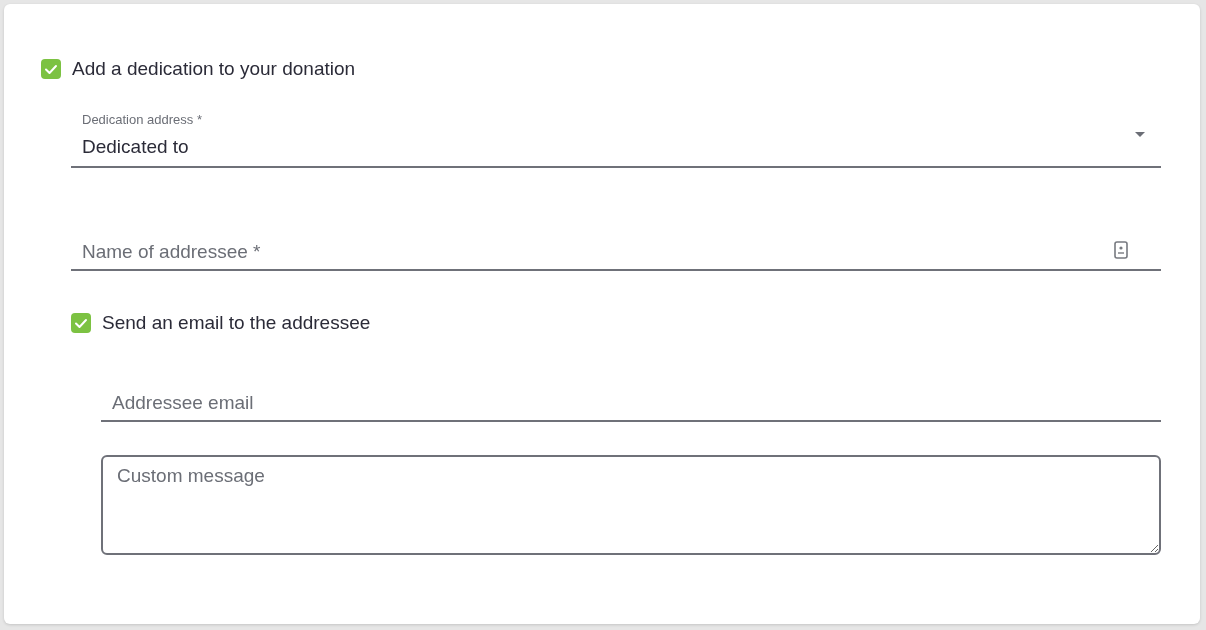 Image resolution: width=1206 pixels, height=630 pixels. I want to click on field-label: Dedication address *, so click(142, 119).